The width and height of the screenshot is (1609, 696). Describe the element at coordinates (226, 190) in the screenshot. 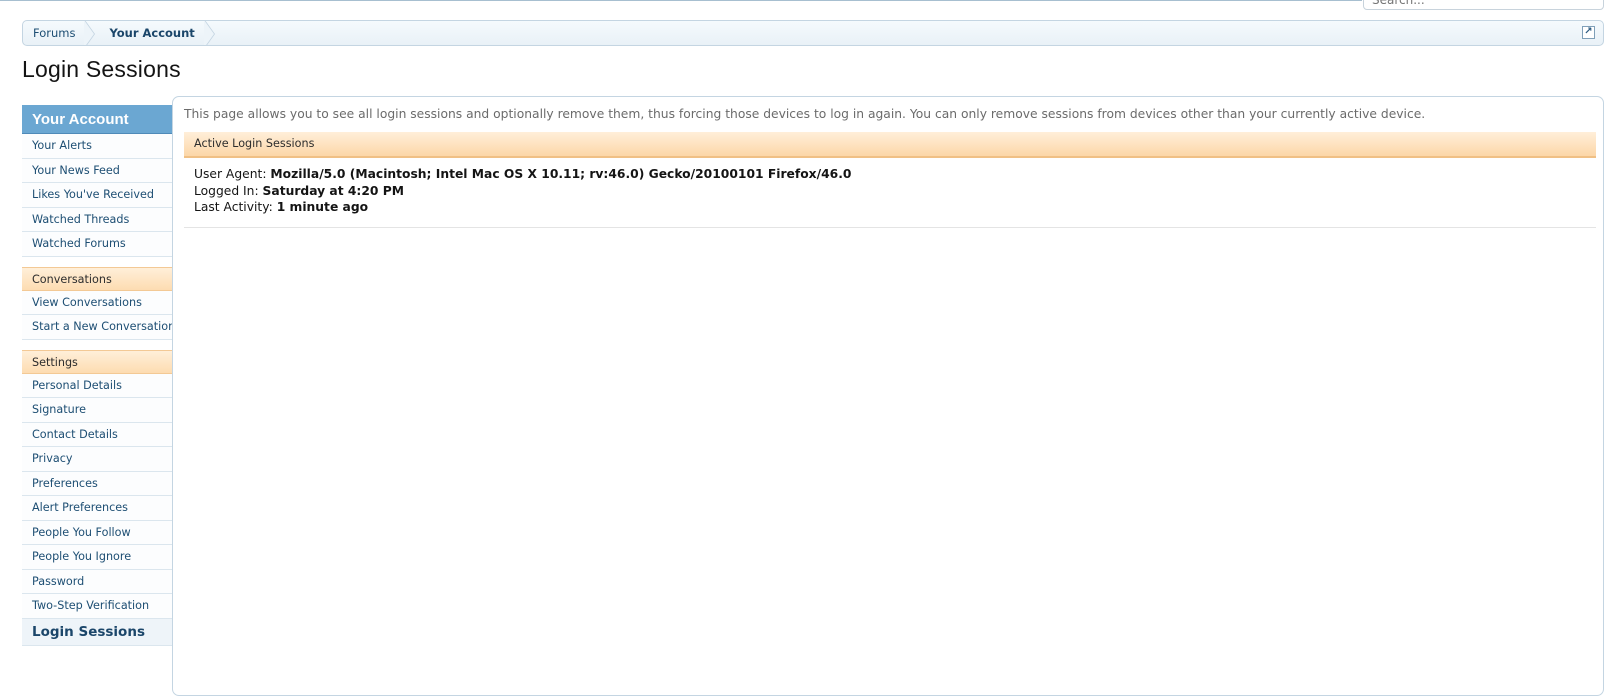

I see `logged-in-label: Logged In:` at that location.